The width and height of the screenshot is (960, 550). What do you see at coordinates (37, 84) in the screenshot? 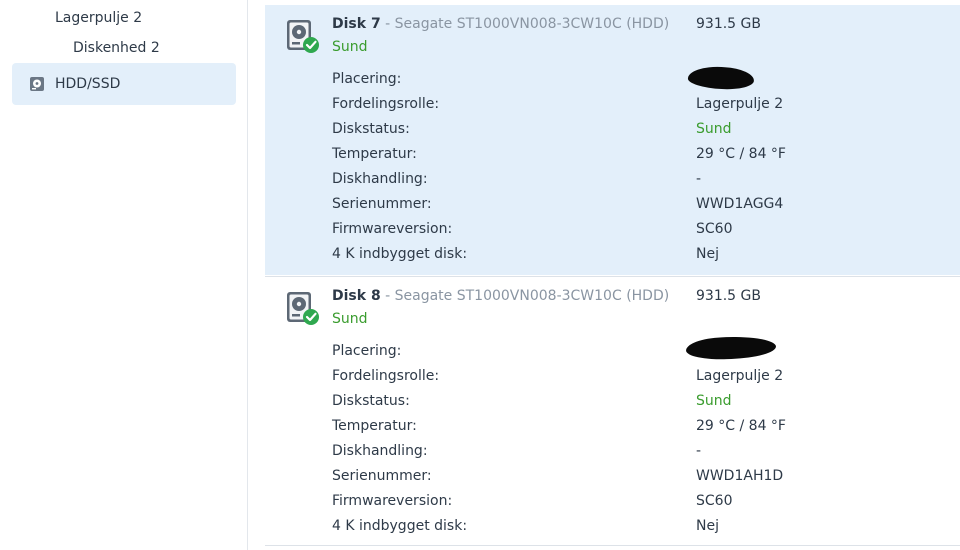
I see `hdd-icon` at bounding box center [37, 84].